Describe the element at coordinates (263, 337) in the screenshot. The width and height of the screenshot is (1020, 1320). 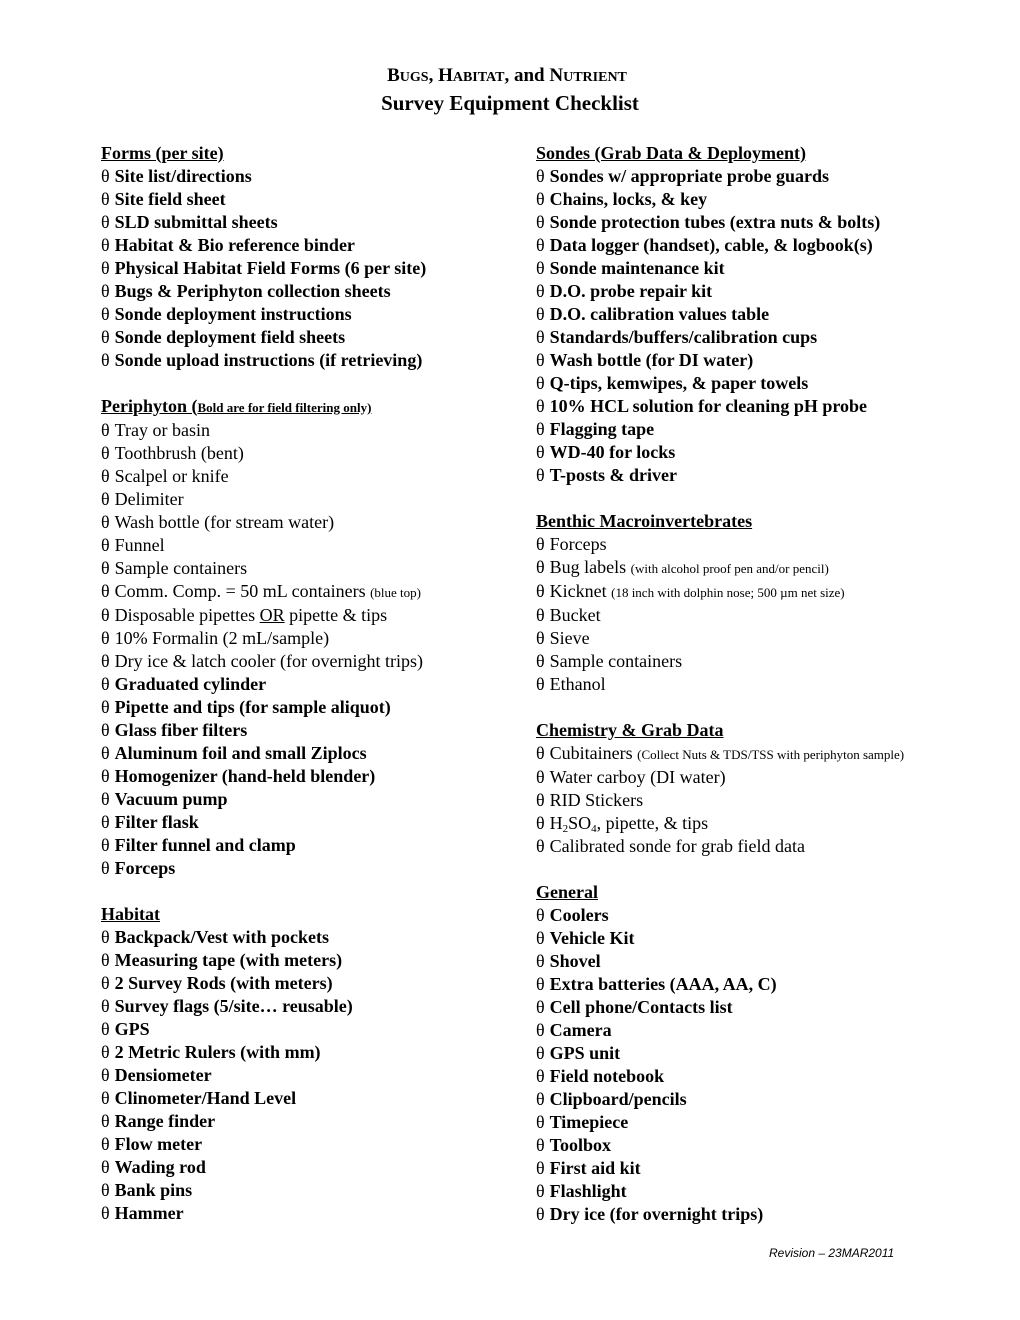
I see `checklist-item: θ Sonde deployment field sheets` at that location.